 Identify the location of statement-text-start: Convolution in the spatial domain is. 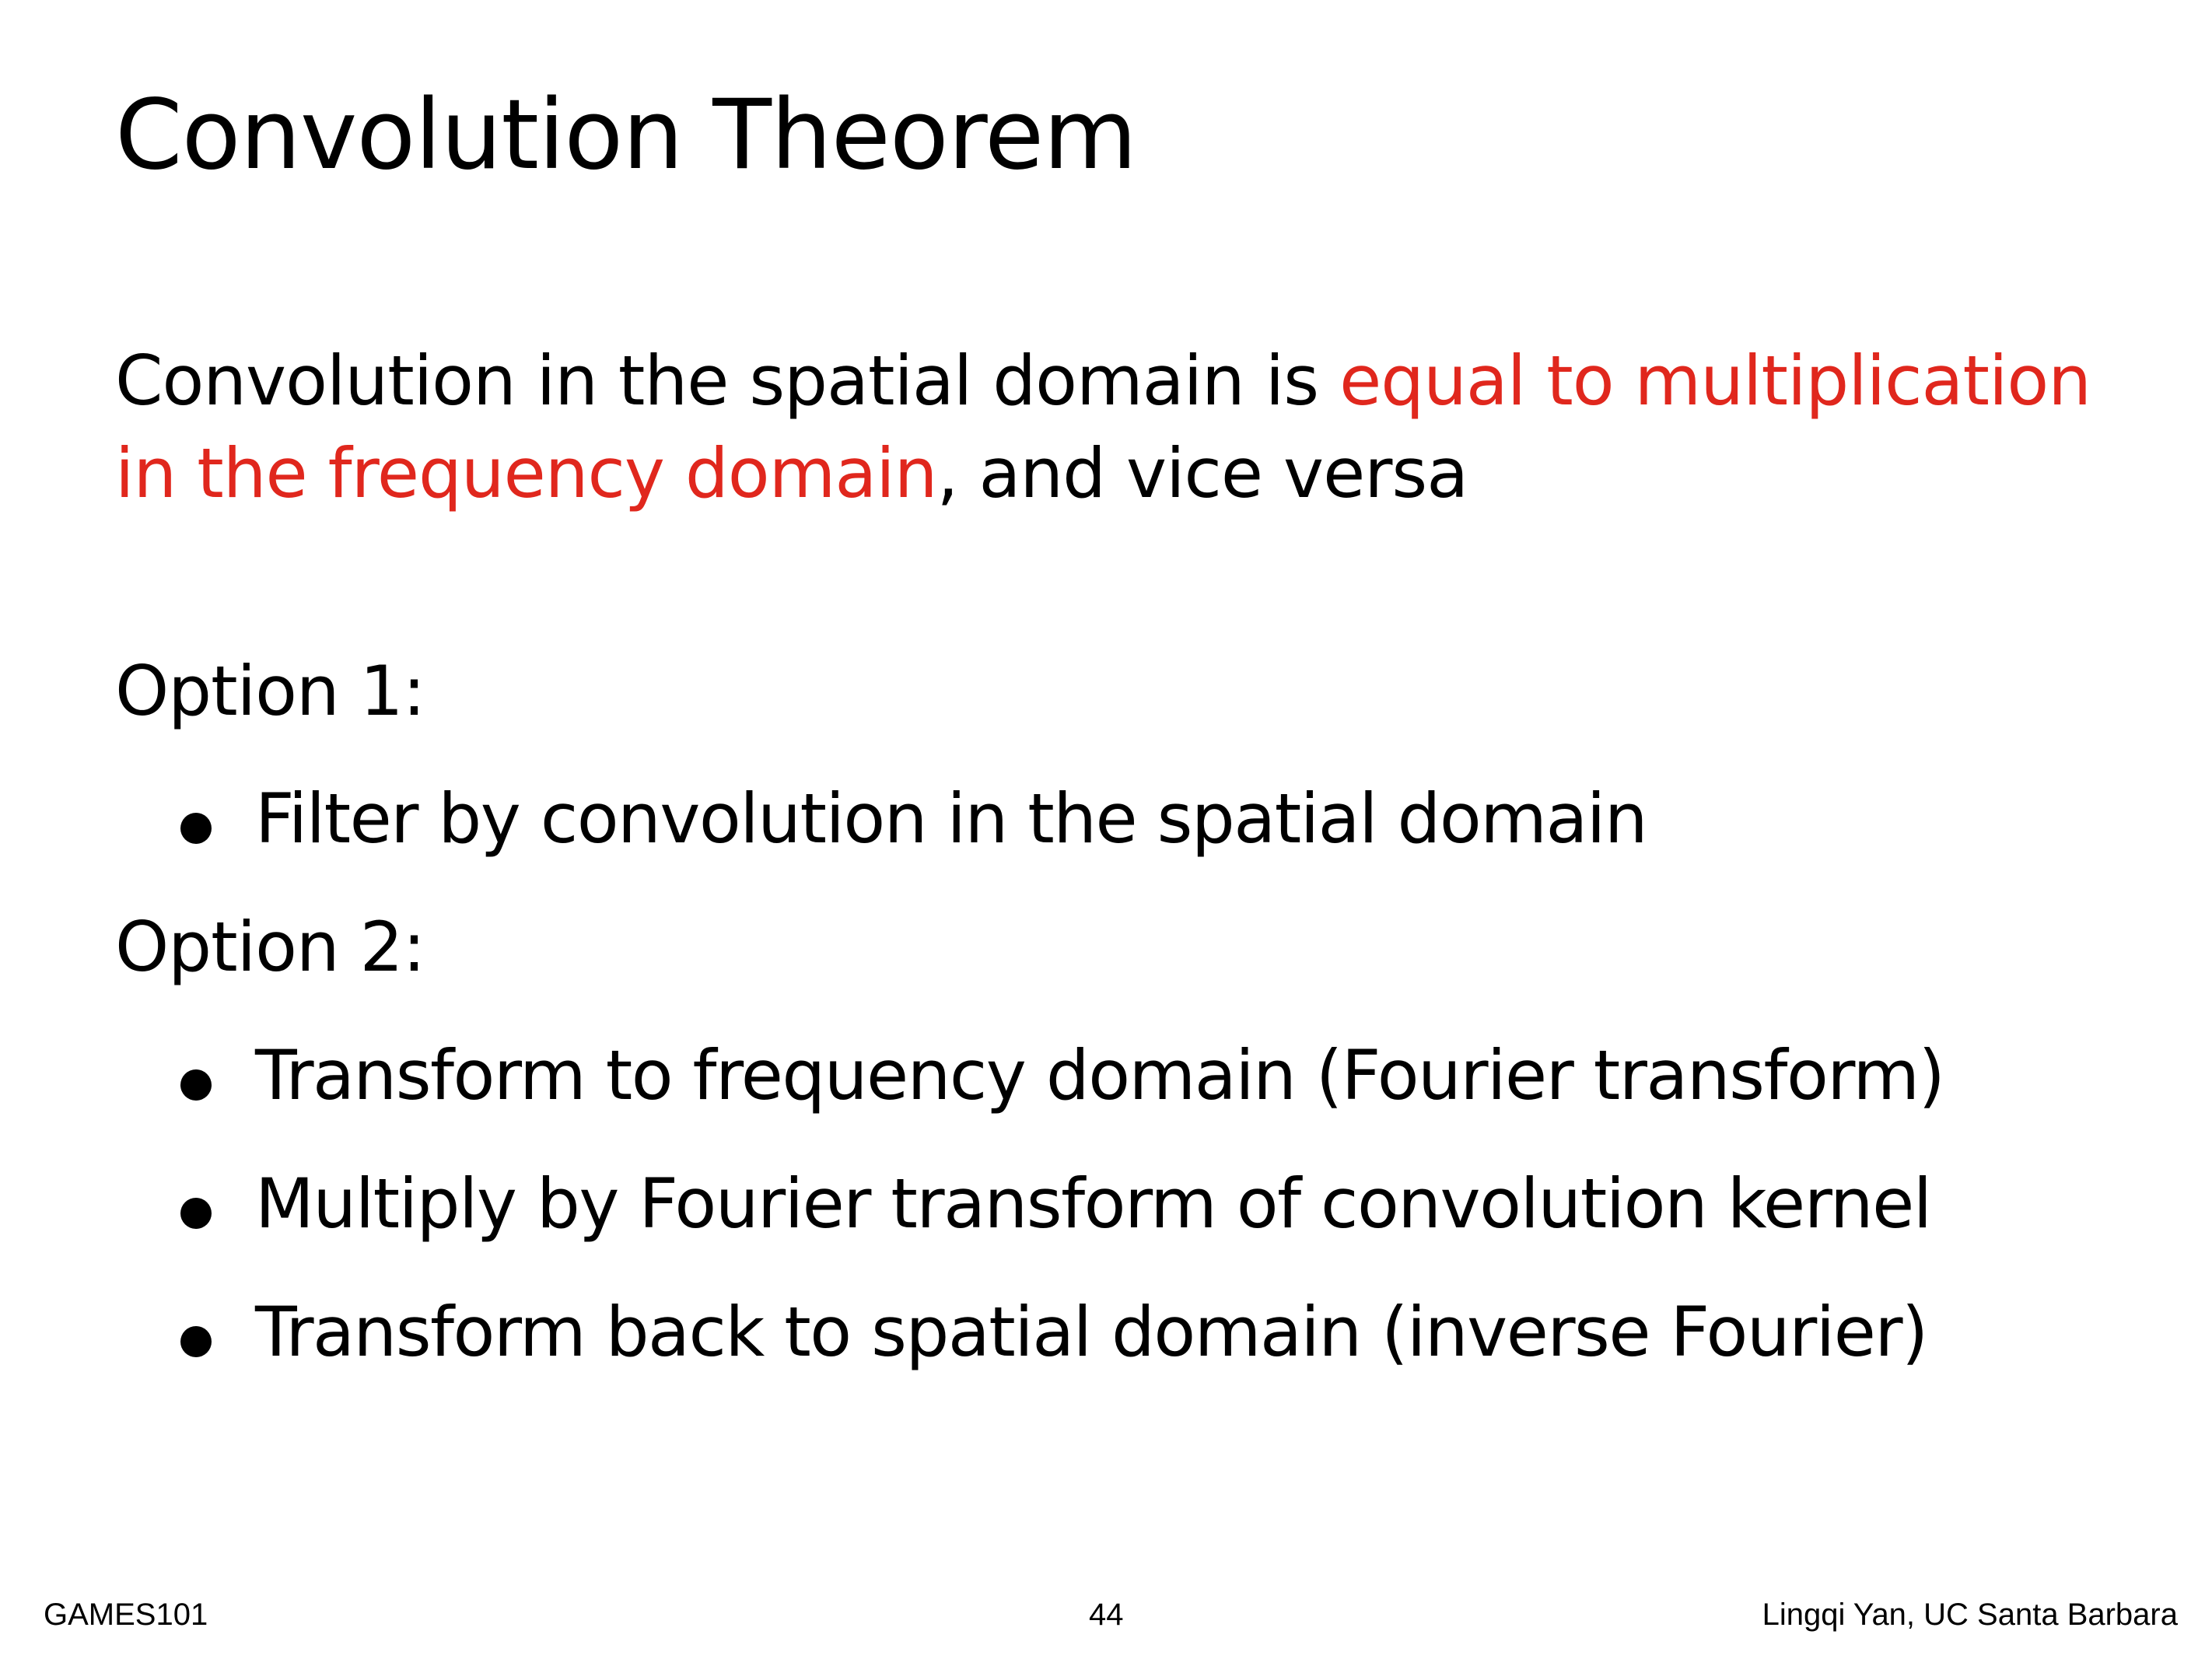
(727, 381).